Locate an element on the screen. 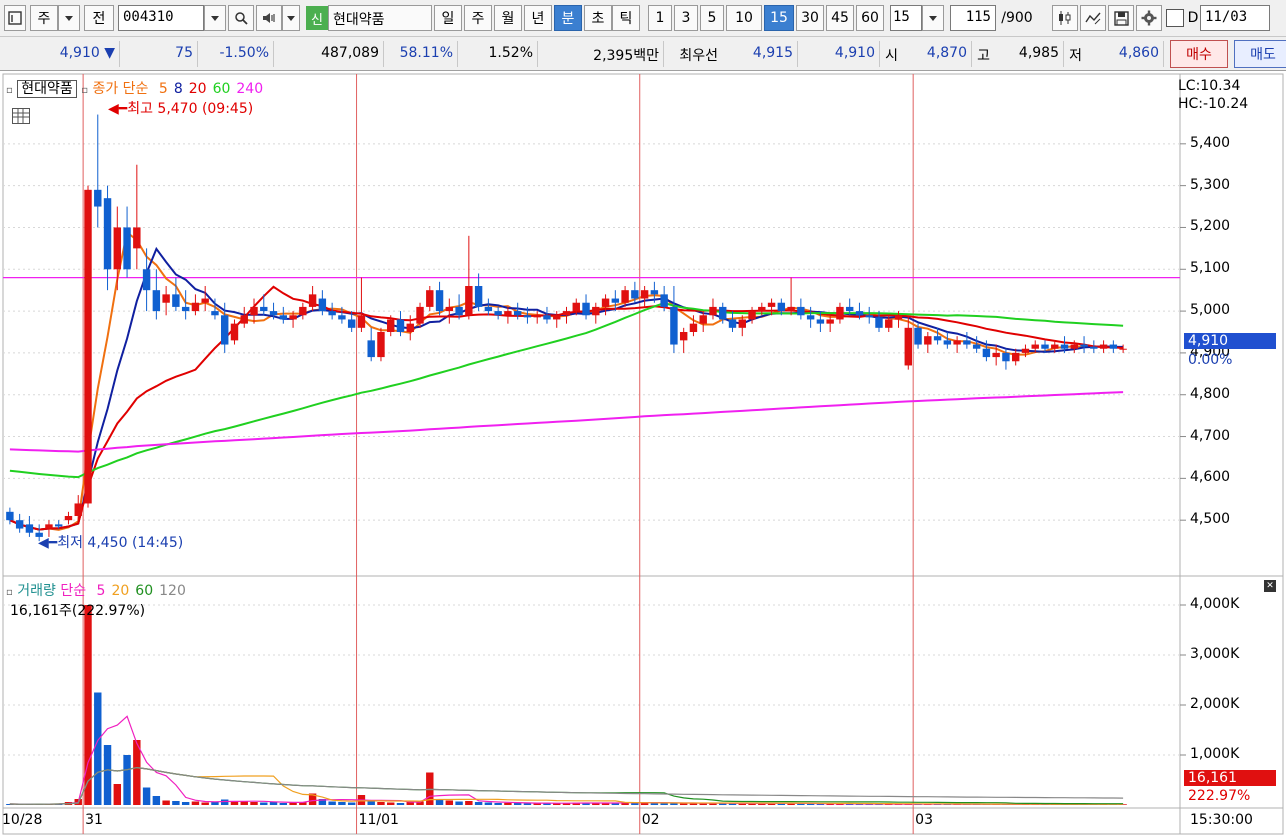 This screenshot has height=837, width=1286. code-dropdown-icon is located at coordinates (215, 18).